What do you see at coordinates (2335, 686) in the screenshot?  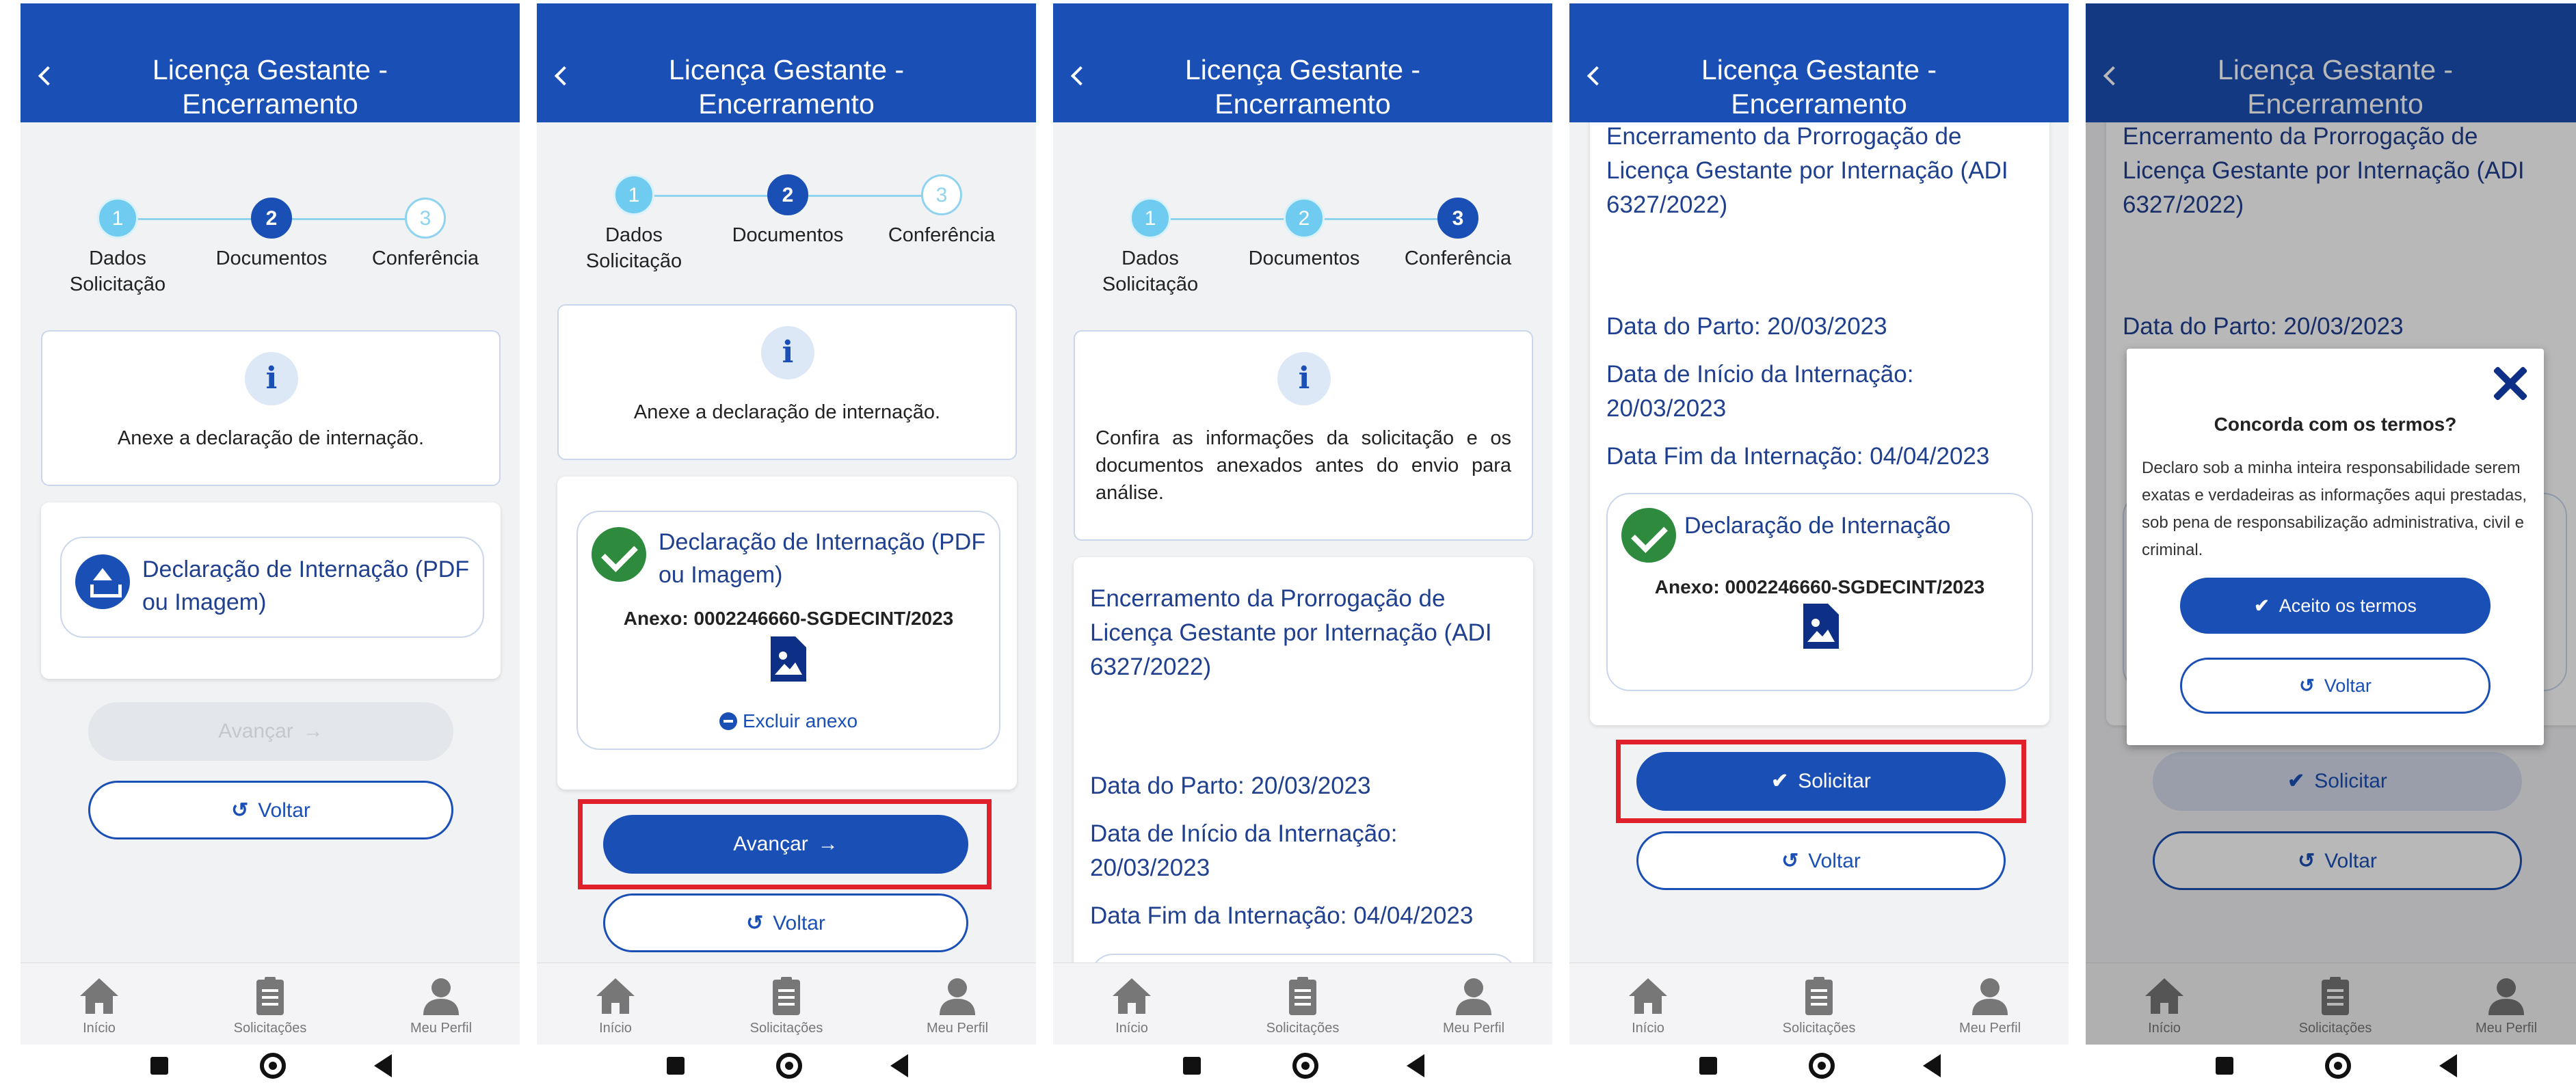 I see `modal-back-button: ↺ Voltar` at bounding box center [2335, 686].